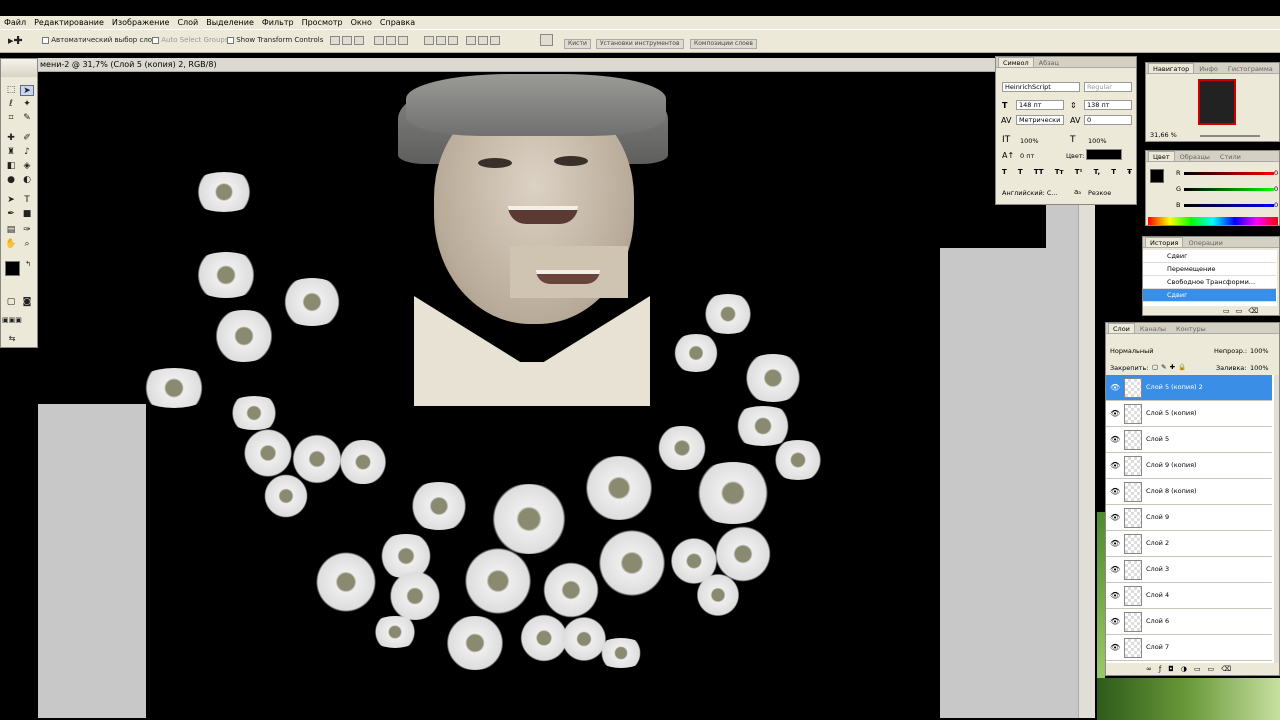  What do you see at coordinates (1189, 440) in the screenshot?
I see `layer-row: 👁 Слой 5` at bounding box center [1189, 440].